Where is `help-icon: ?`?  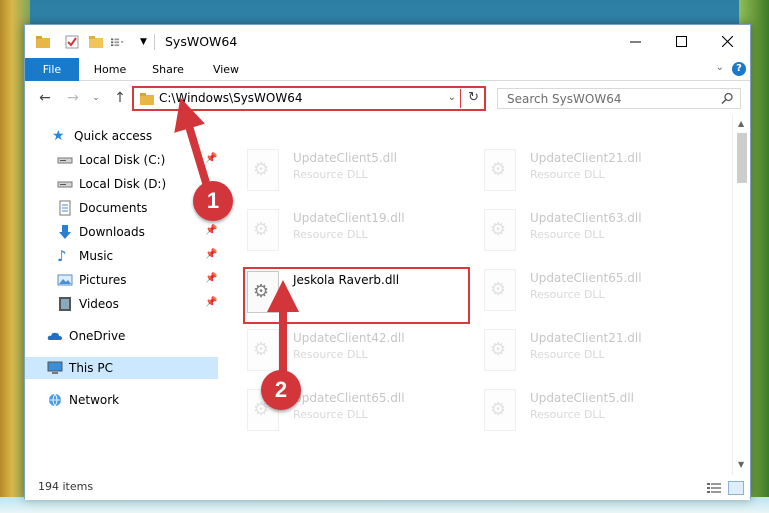
help-icon: ? is located at coordinates (739, 69).